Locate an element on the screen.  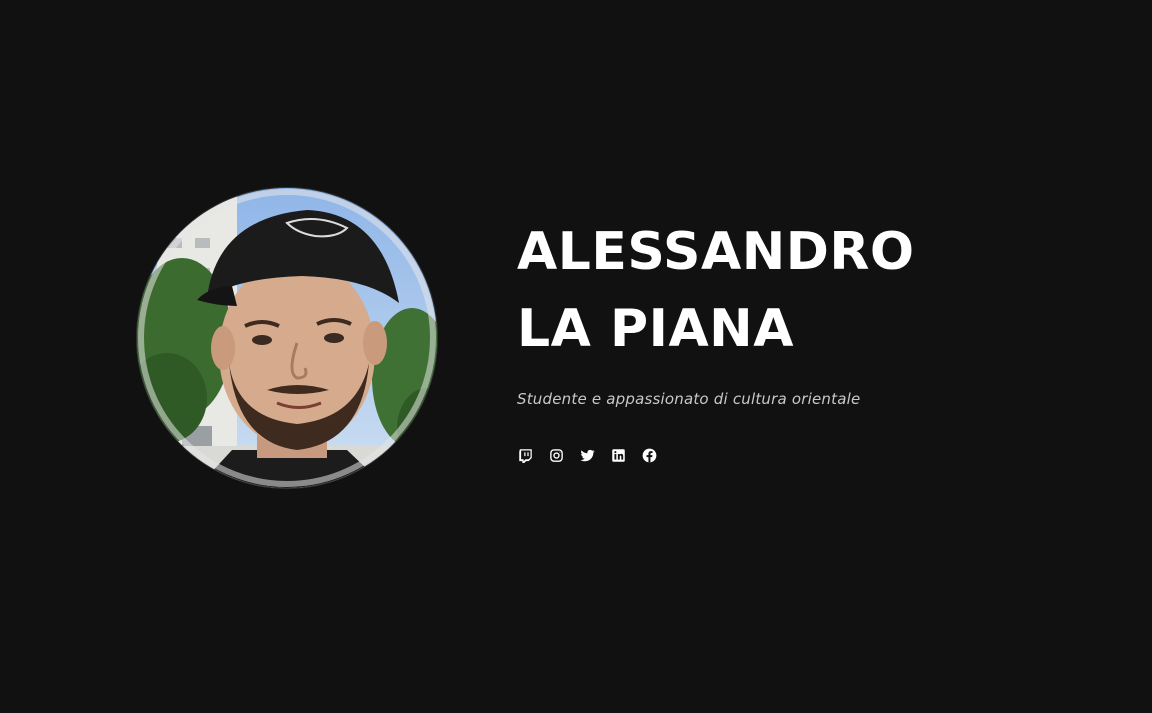
profile-photo is located at coordinates (287, 338).